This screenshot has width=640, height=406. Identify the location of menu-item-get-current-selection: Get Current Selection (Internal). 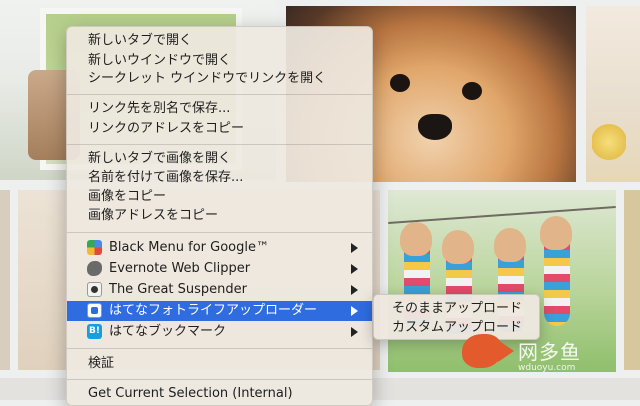
(219, 394).